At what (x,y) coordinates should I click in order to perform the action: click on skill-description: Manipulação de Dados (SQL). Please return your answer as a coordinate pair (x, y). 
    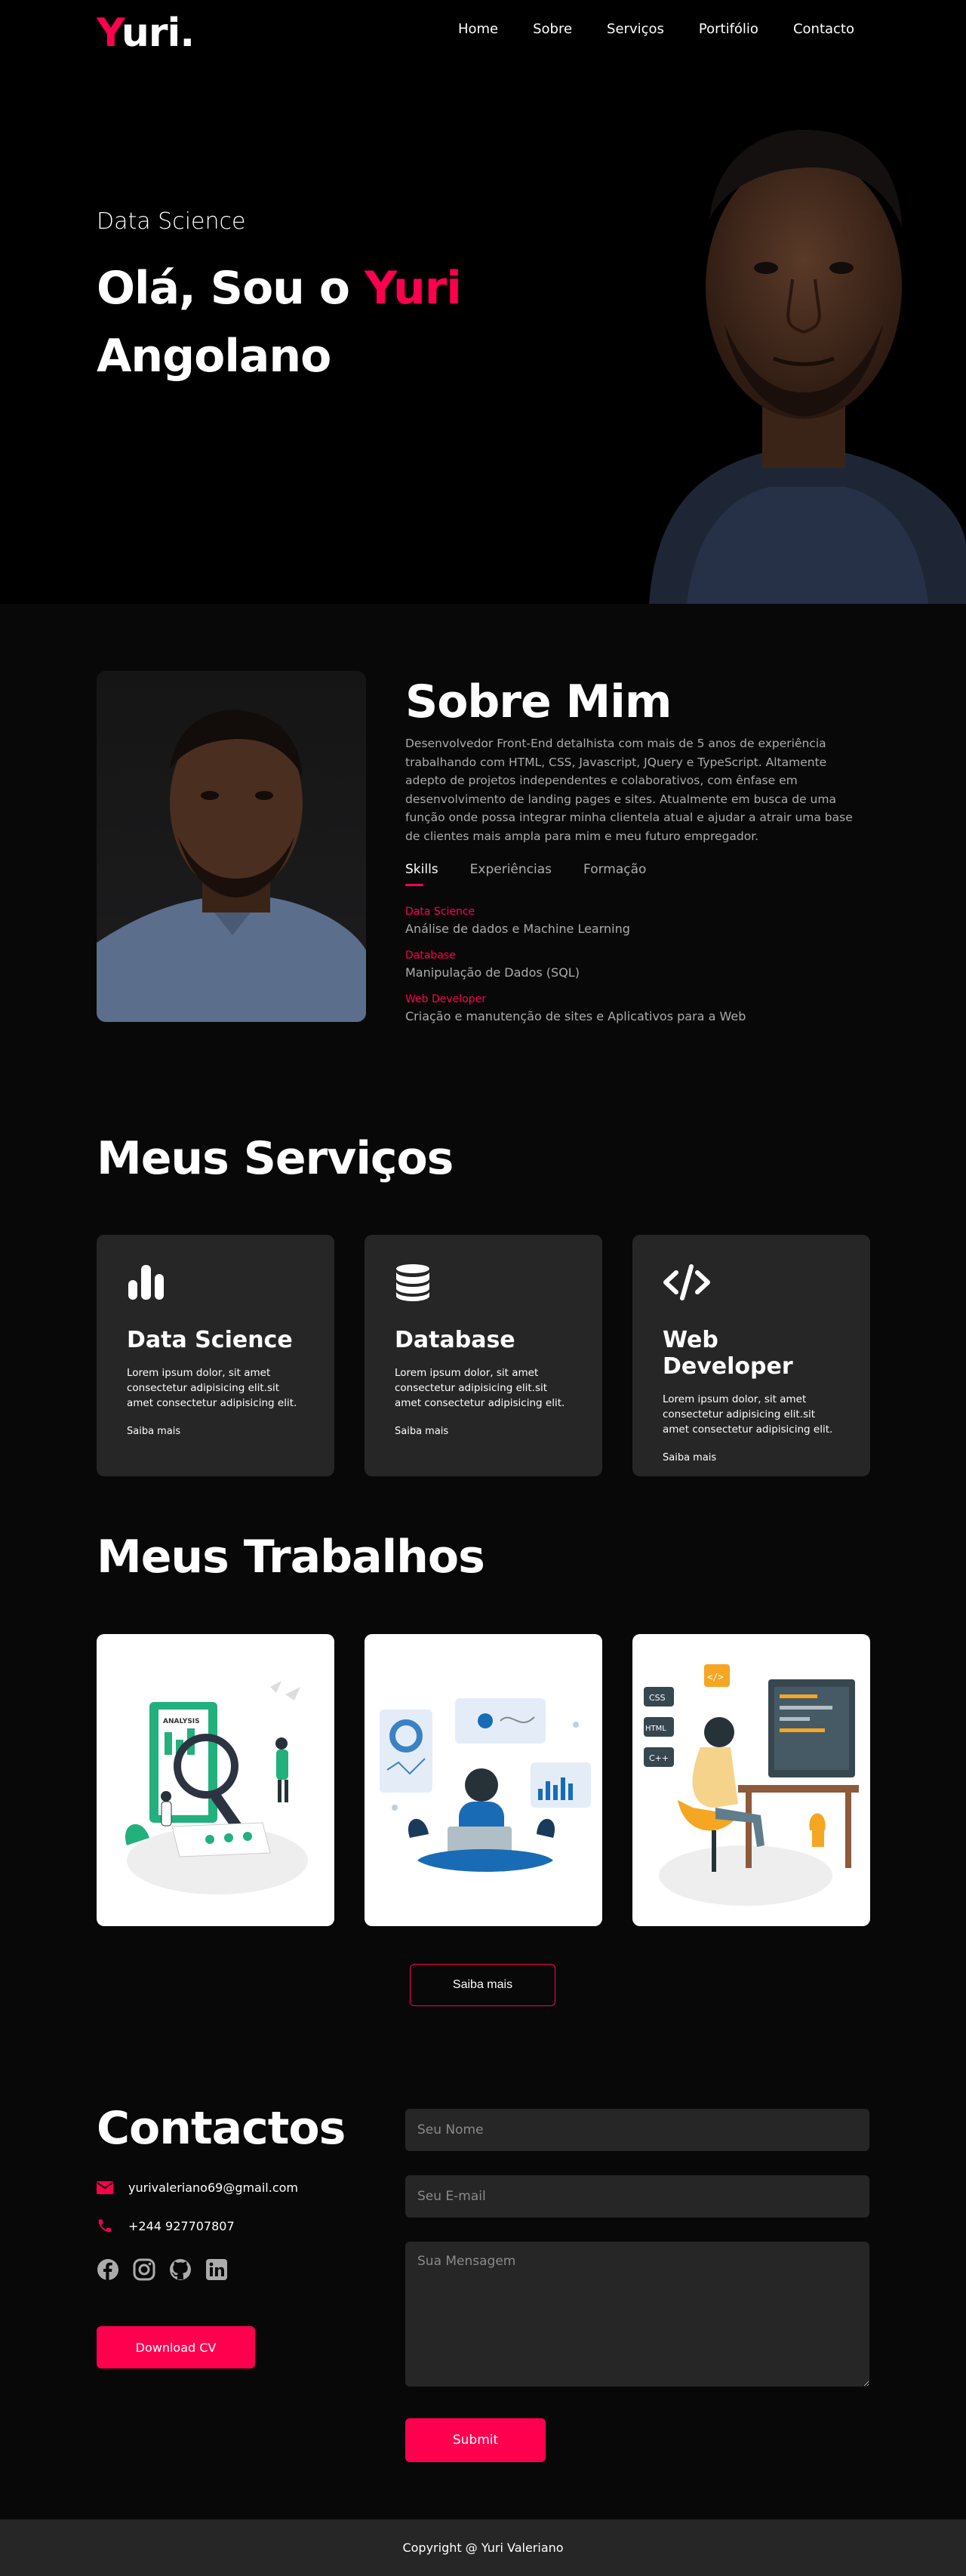
    Looking at the image, I should click on (492, 972).